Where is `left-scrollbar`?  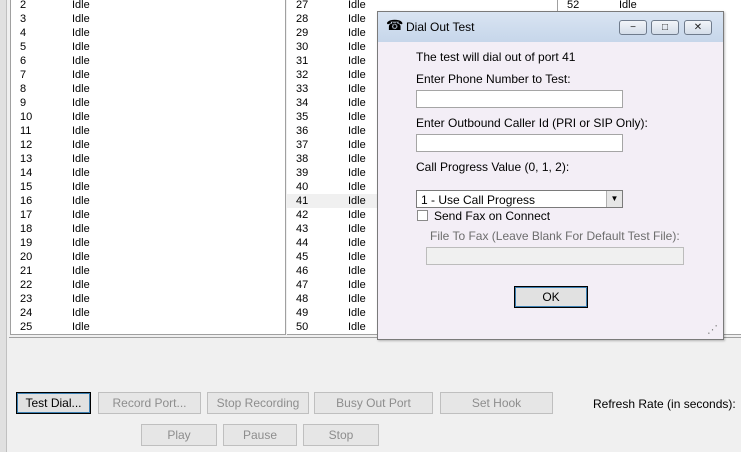
left-scrollbar is located at coordinates (3, 226).